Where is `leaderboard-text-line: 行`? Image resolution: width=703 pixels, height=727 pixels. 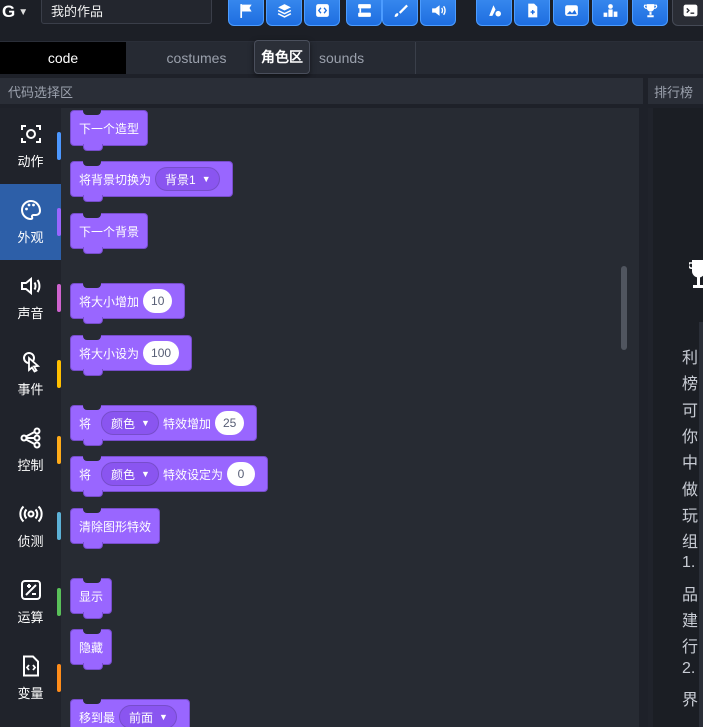
leaderboard-text-line: 行 is located at coordinates (690, 648).